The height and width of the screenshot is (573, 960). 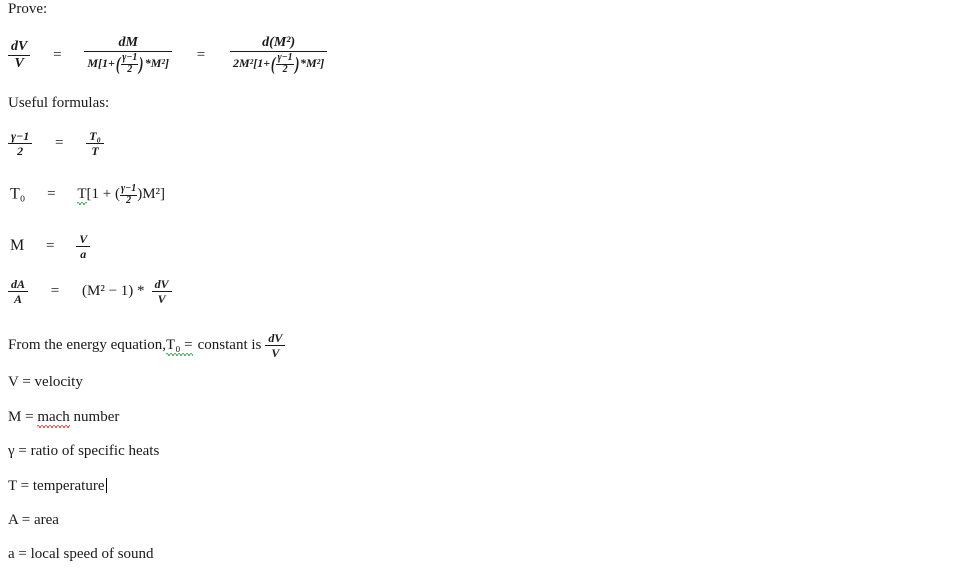 What do you see at coordinates (229, 345) in the screenshot?
I see `statement-part-2: constant is` at bounding box center [229, 345].